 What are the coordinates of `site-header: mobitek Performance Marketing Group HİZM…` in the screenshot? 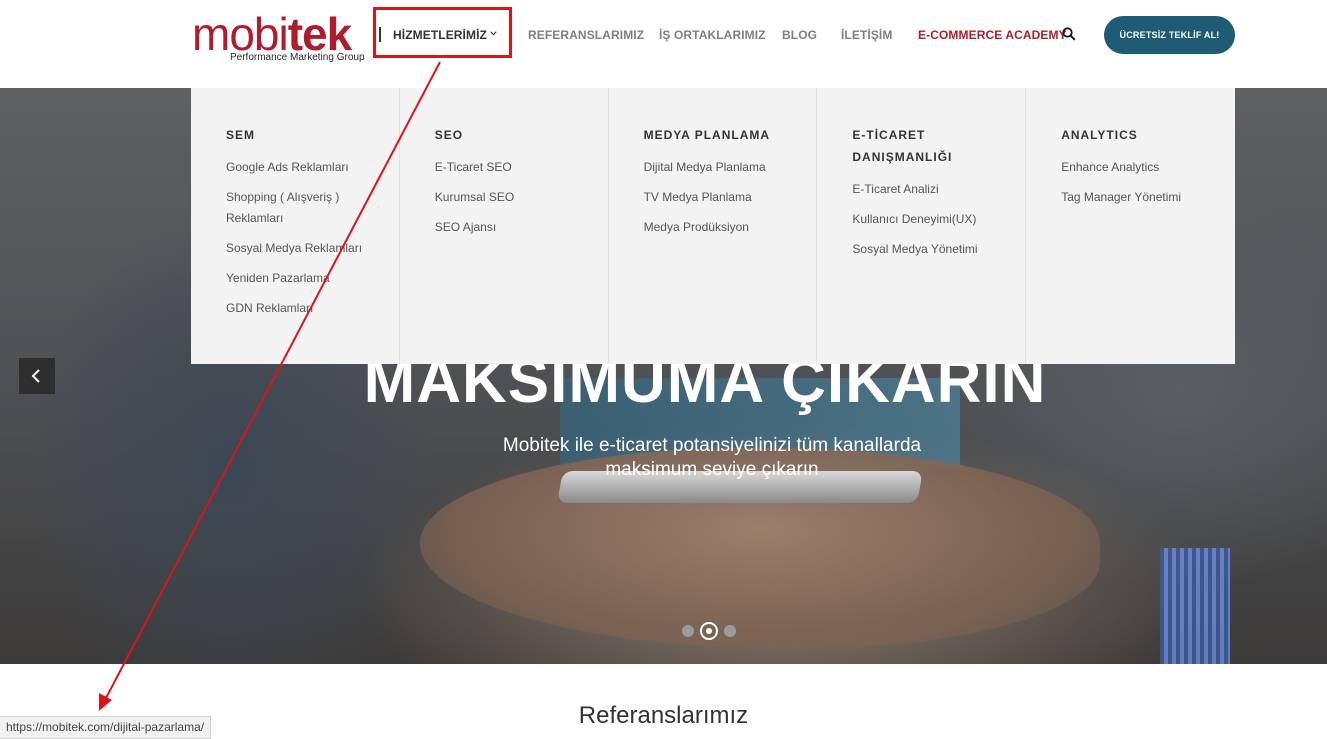 It's located at (663, 44).